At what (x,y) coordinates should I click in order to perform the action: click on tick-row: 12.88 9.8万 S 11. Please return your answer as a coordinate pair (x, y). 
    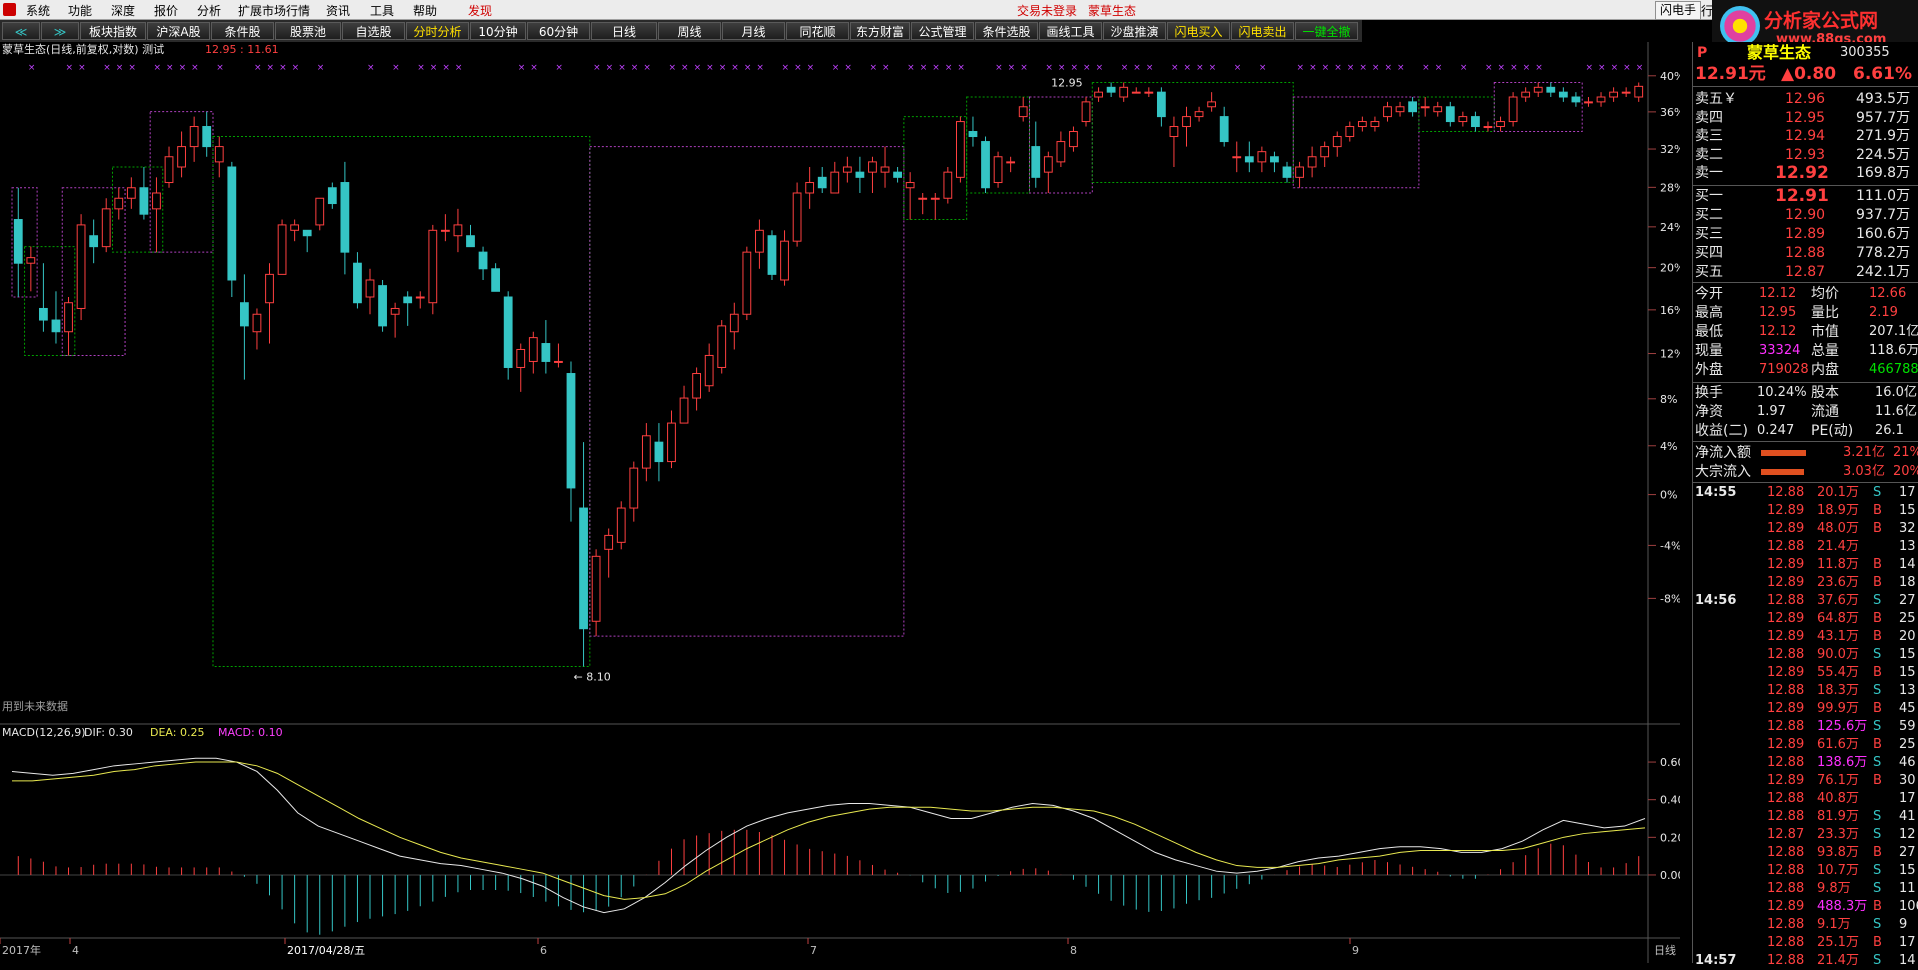
    Looking at the image, I should click on (1805, 889).